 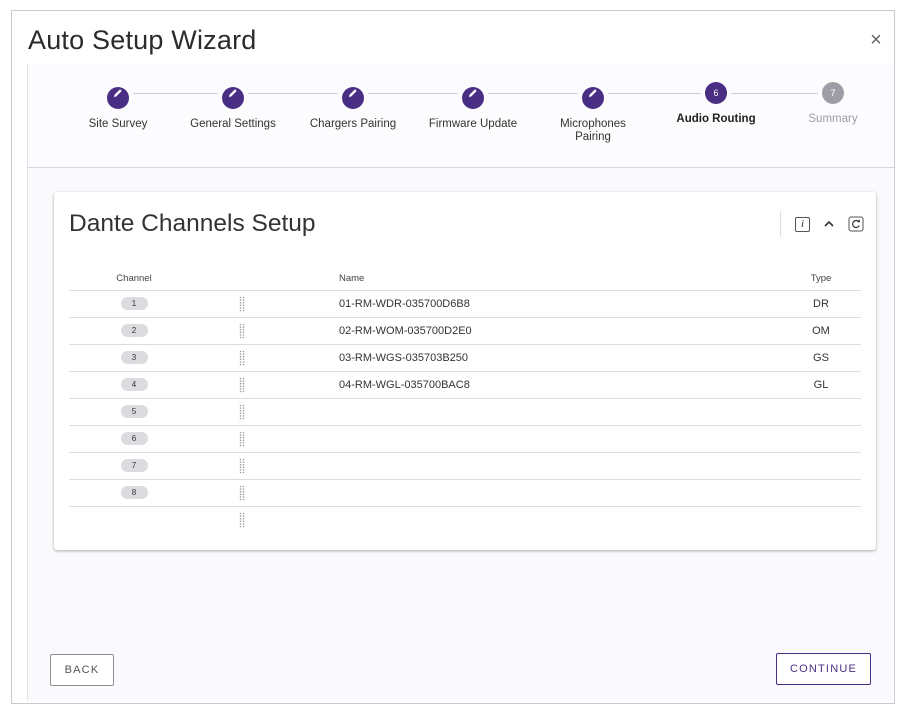 I want to click on type-cell: GS, so click(x=821, y=358).